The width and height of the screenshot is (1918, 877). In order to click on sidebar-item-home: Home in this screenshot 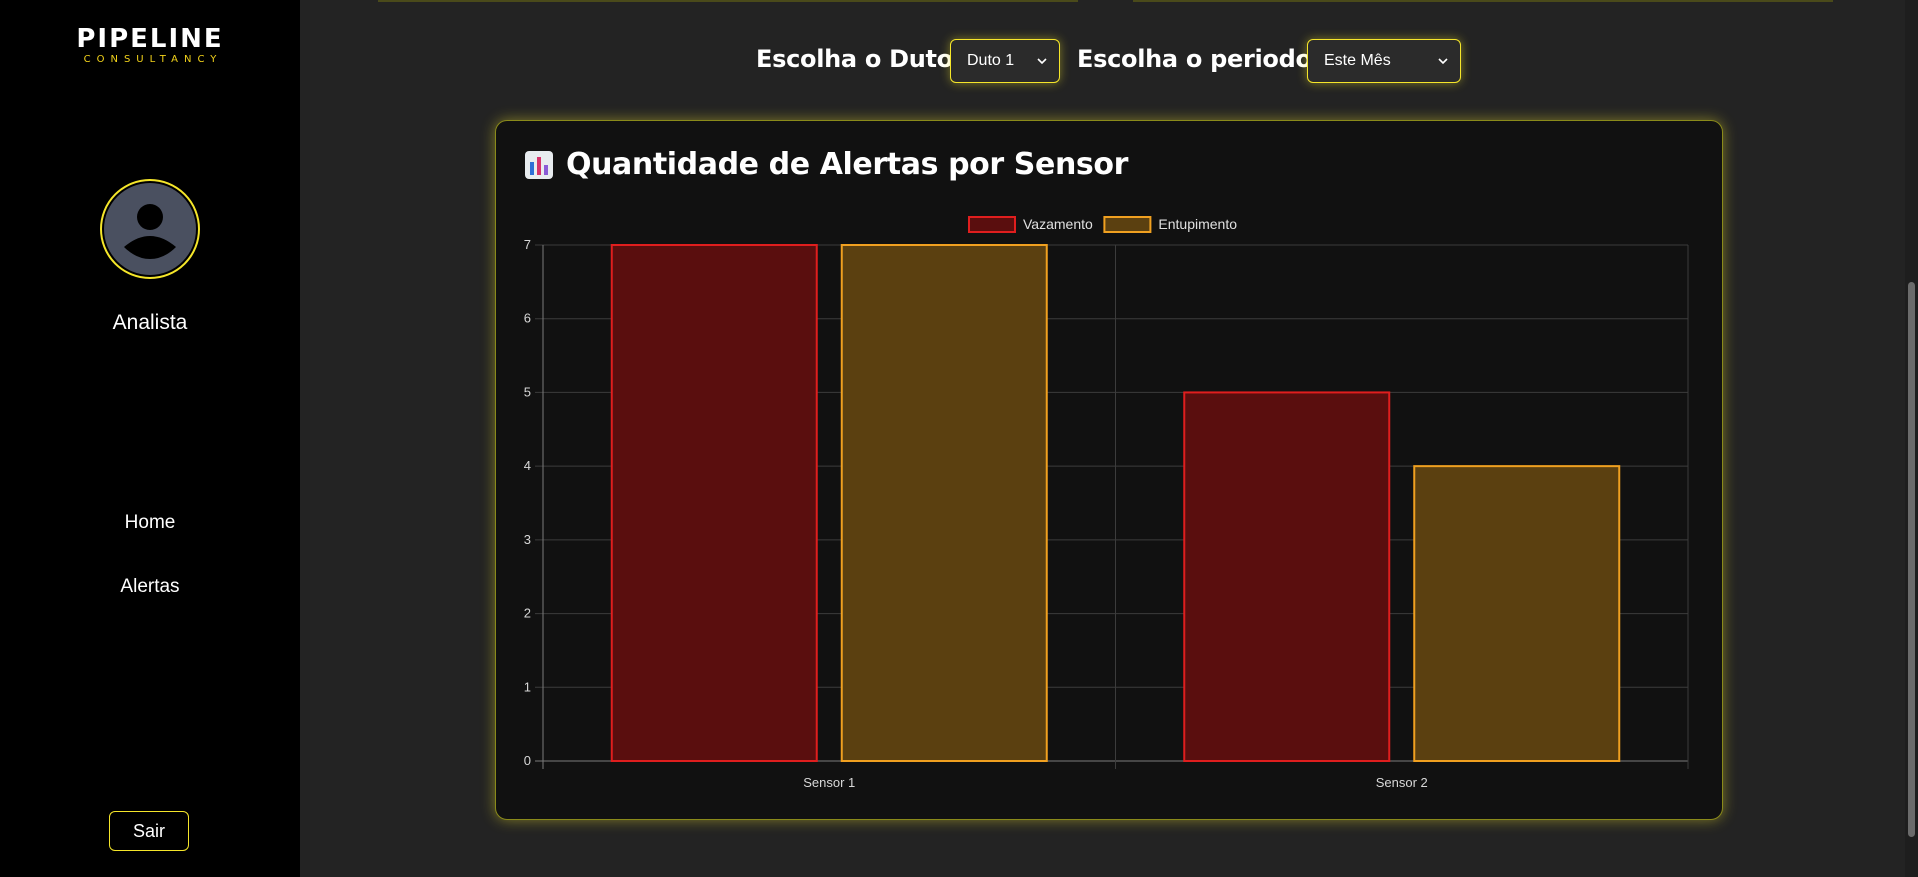, I will do `click(150, 523)`.